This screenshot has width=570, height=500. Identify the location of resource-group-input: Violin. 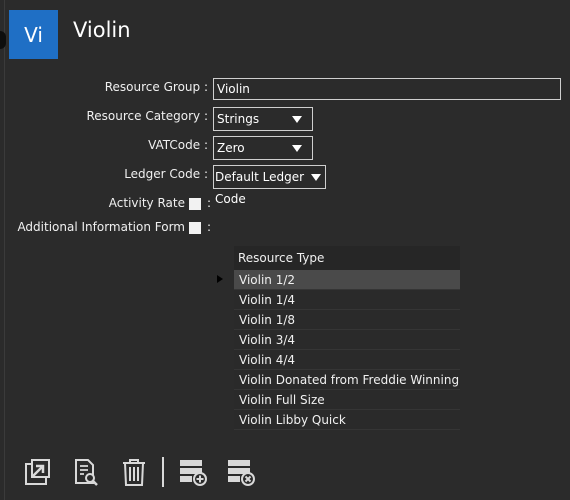
(387, 89).